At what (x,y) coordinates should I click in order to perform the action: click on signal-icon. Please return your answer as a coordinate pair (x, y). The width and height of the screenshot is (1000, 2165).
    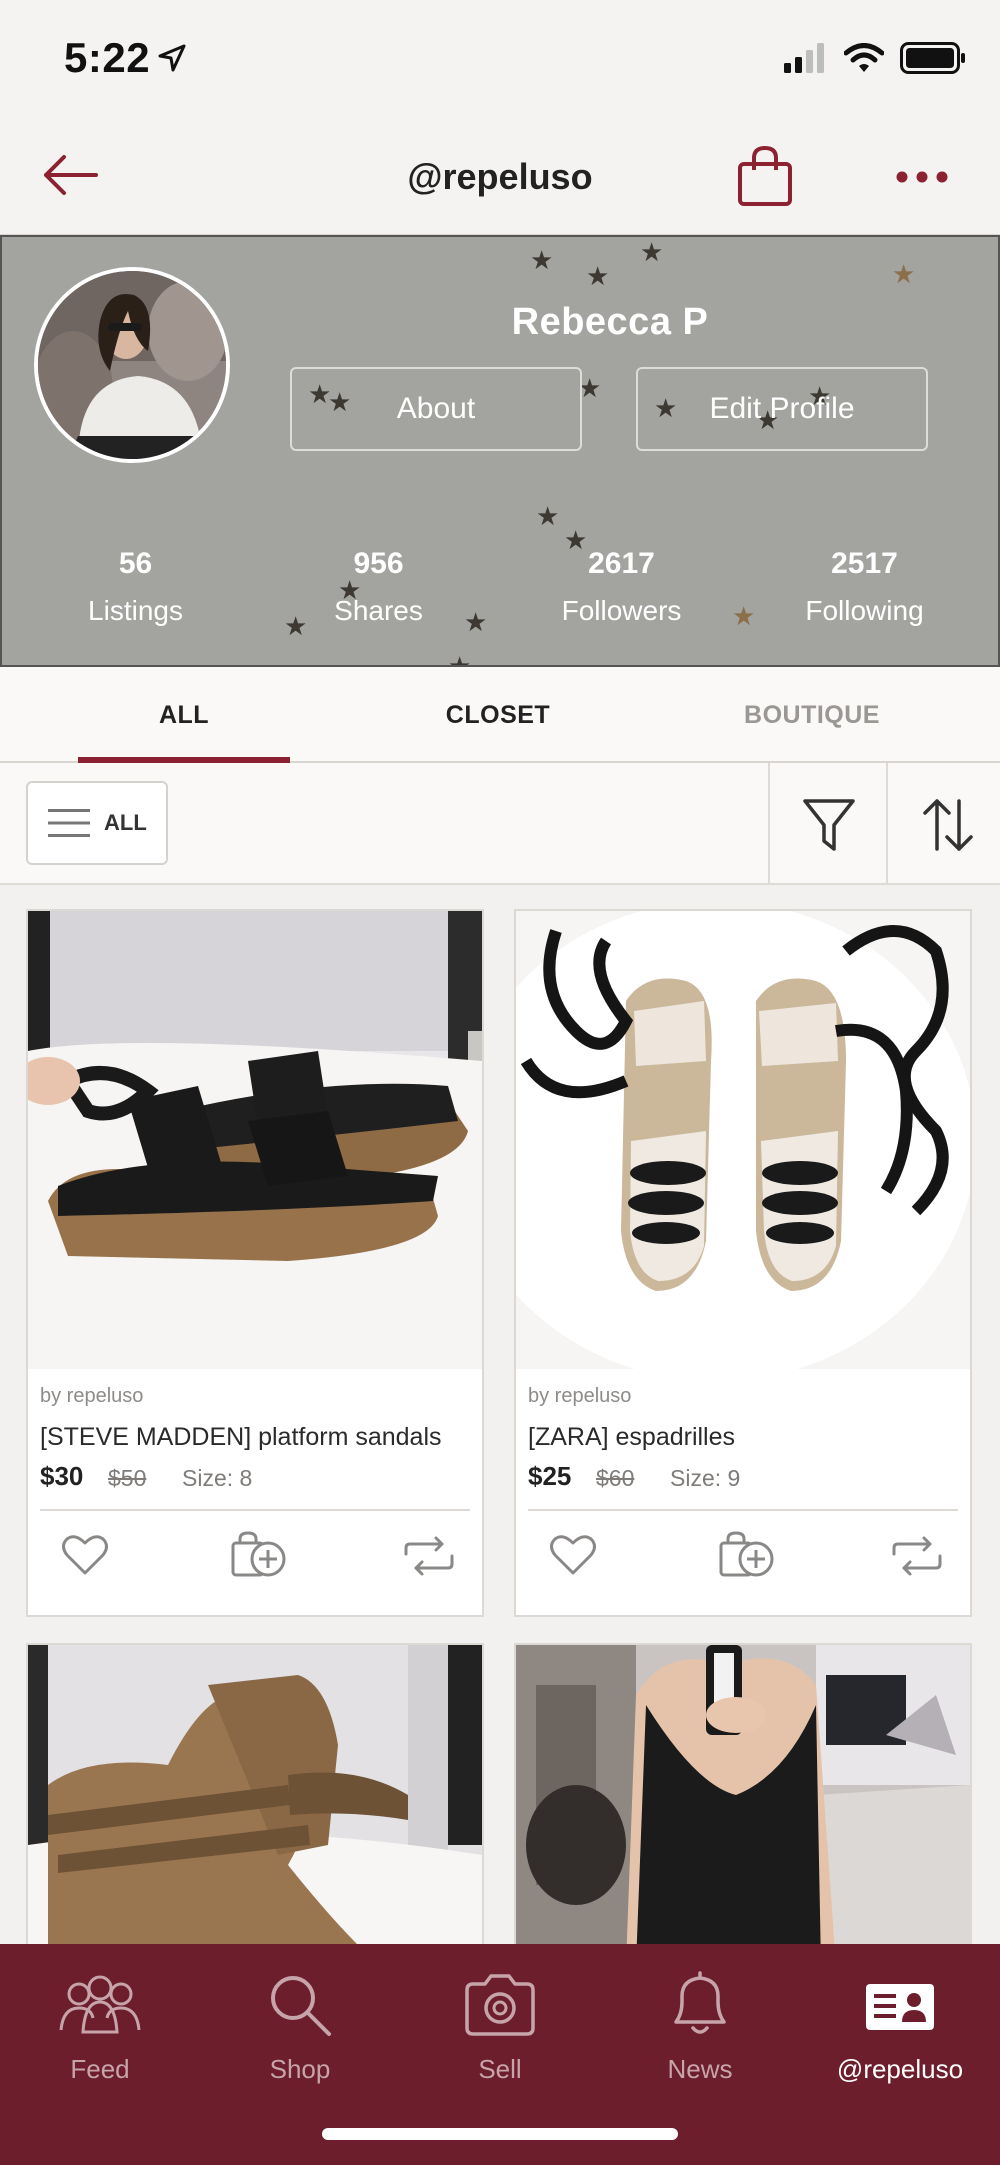
    Looking at the image, I should click on (804, 58).